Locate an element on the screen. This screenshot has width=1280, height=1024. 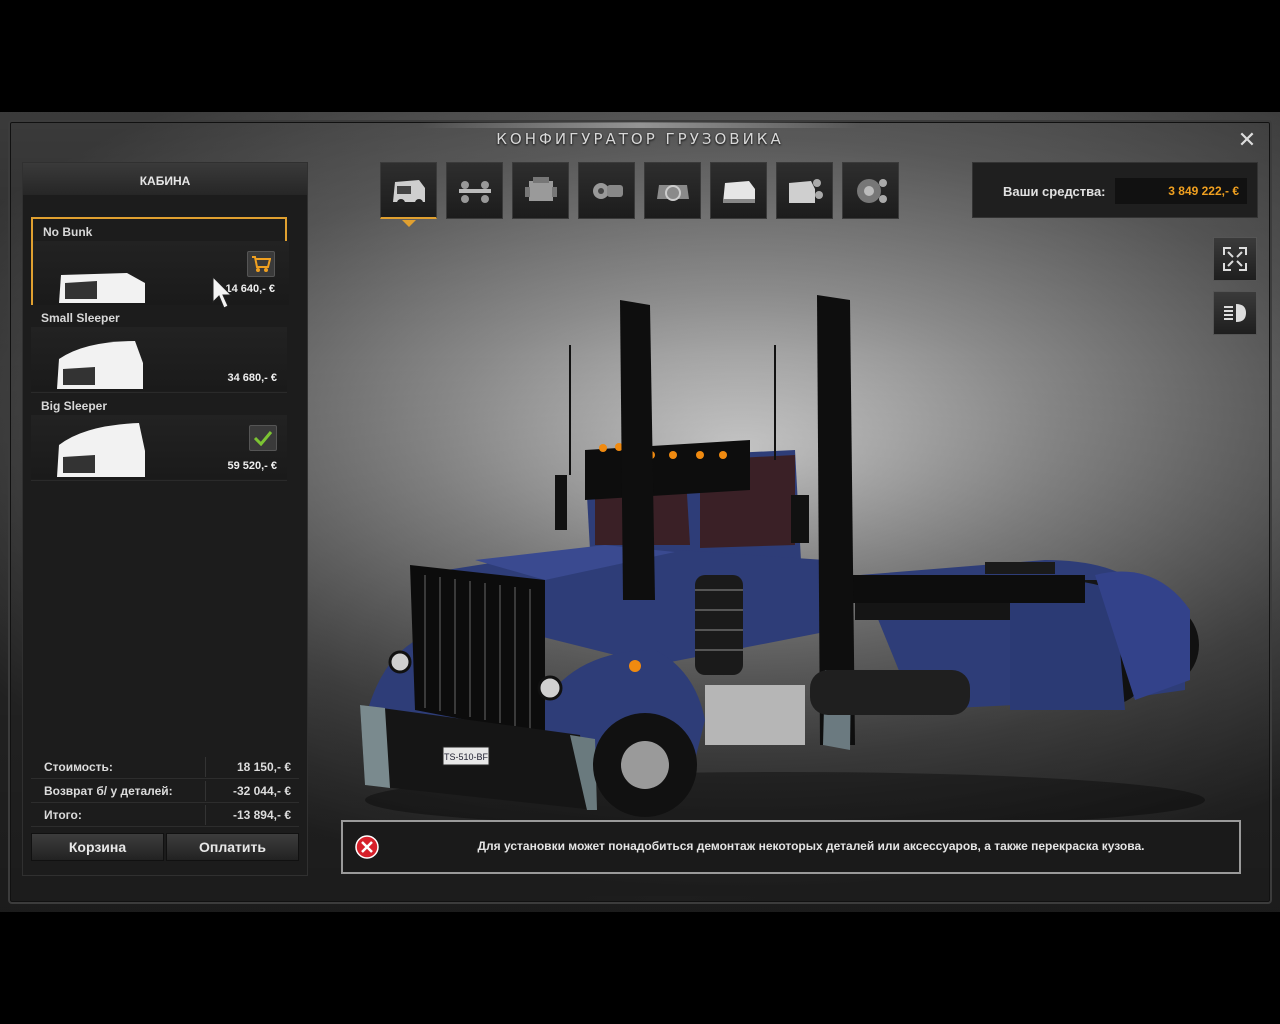
cart-icon is located at coordinates (261, 264).